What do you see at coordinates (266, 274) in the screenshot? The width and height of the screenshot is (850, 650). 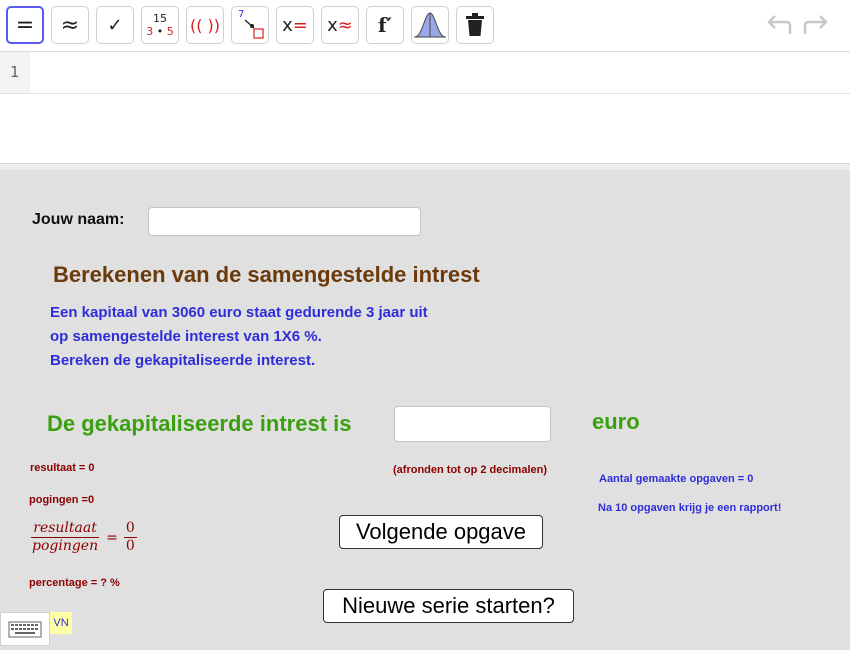 I see `page-title: Berekenen van de samengestelde intrest` at bounding box center [266, 274].